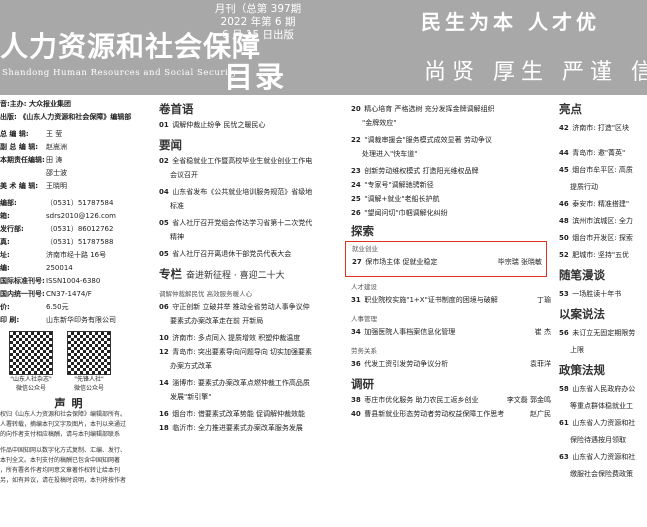 This screenshot has height=527, width=647. What do you see at coordinates (206, 294) in the screenshot?
I see `feature-caption: 调解仲裁解民忧 高效服务暖人心` at bounding box center [206, 294].